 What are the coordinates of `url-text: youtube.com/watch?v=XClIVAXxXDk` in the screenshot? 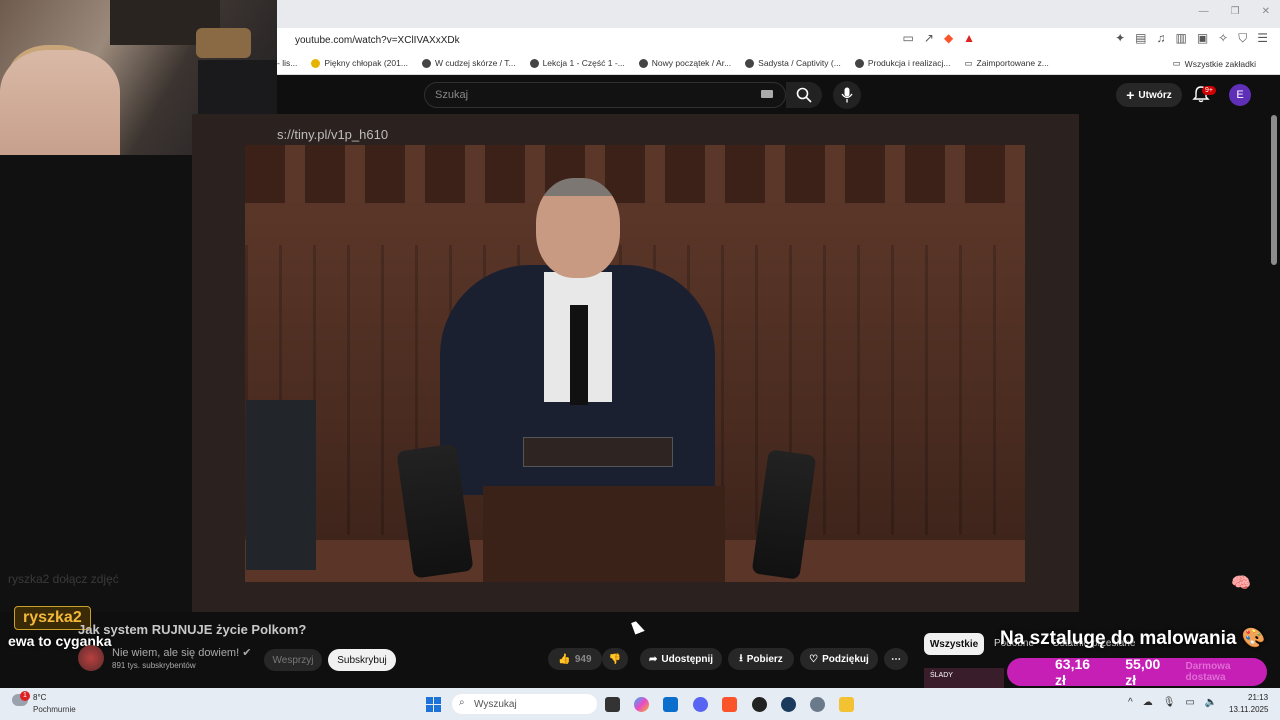 It's located at (377, 40).